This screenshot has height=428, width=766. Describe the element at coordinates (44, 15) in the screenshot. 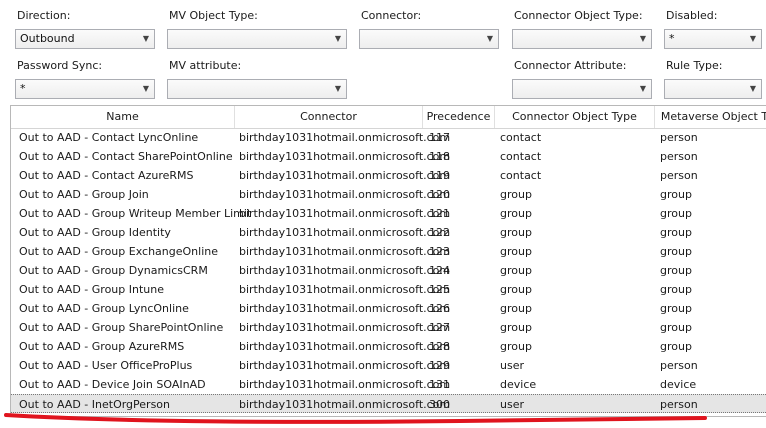

I see `direction-label: Direction:` at that location.